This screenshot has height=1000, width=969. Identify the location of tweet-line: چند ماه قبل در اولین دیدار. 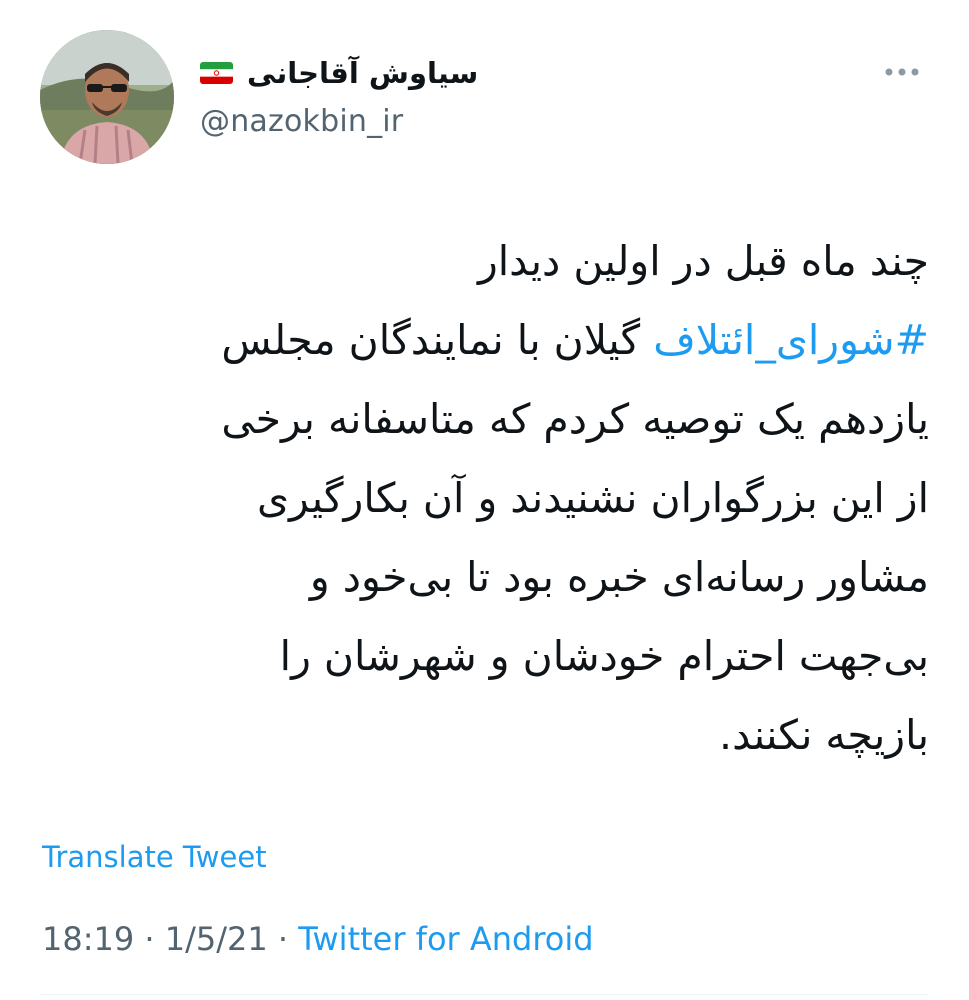
(703, 261).